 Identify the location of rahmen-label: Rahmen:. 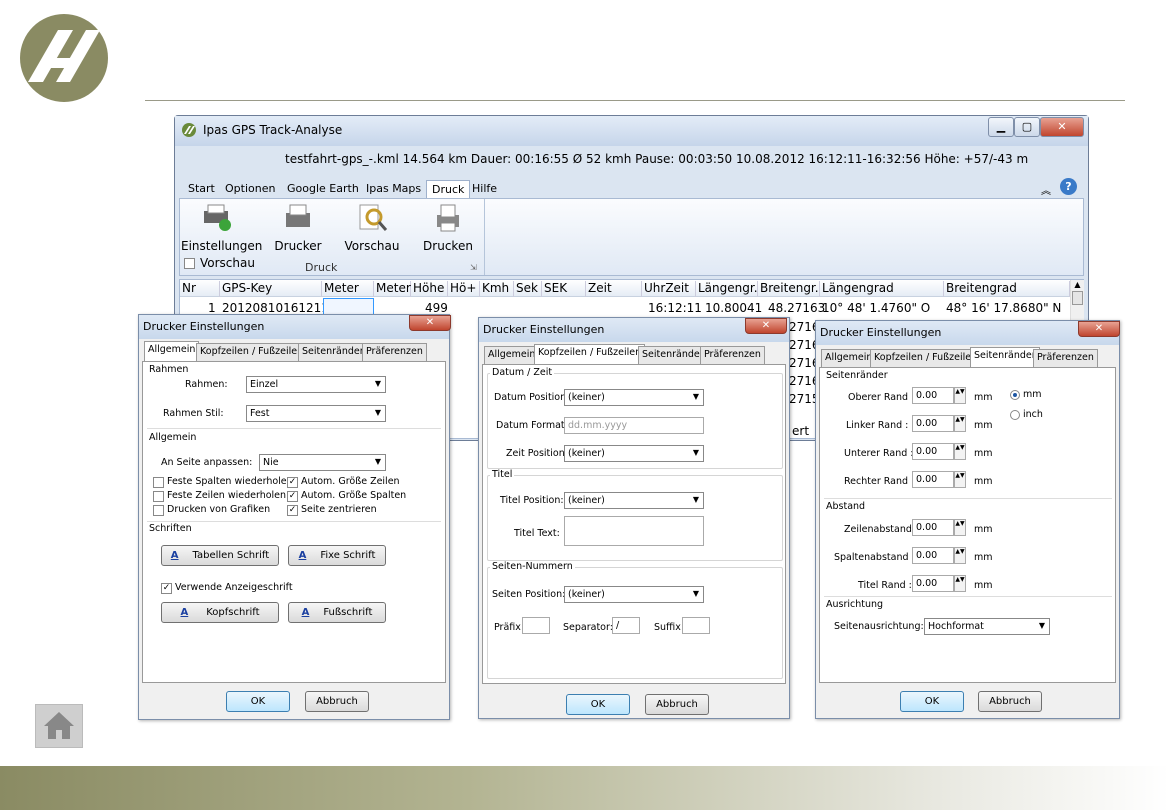
(206, 384).